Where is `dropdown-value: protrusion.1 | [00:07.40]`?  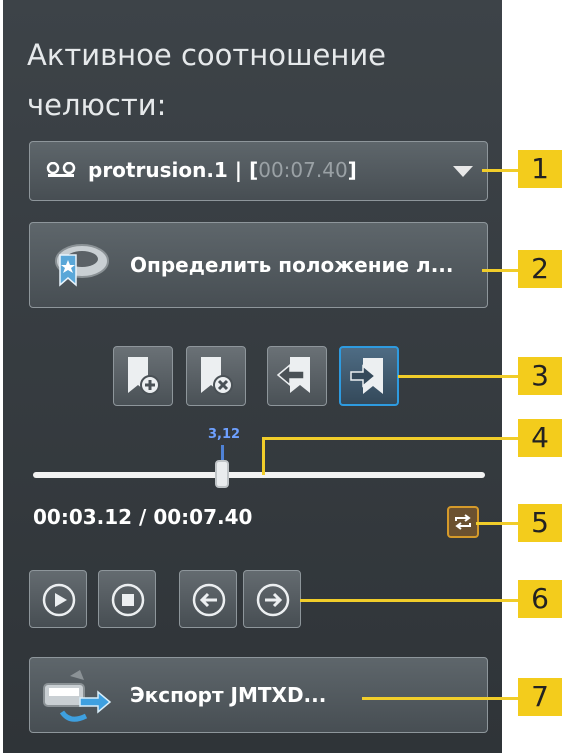
dropdown-value: protrusion.1 | [00:07.40] is located at coordinates (222, 170).